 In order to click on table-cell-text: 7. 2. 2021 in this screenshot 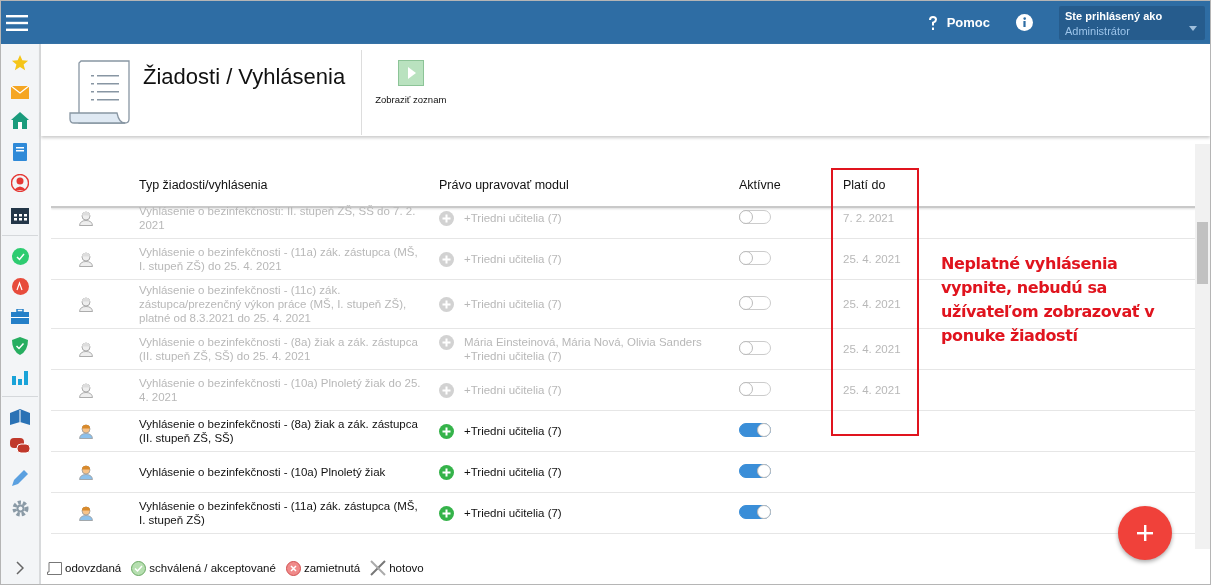, I will do `click(869, 218)`.